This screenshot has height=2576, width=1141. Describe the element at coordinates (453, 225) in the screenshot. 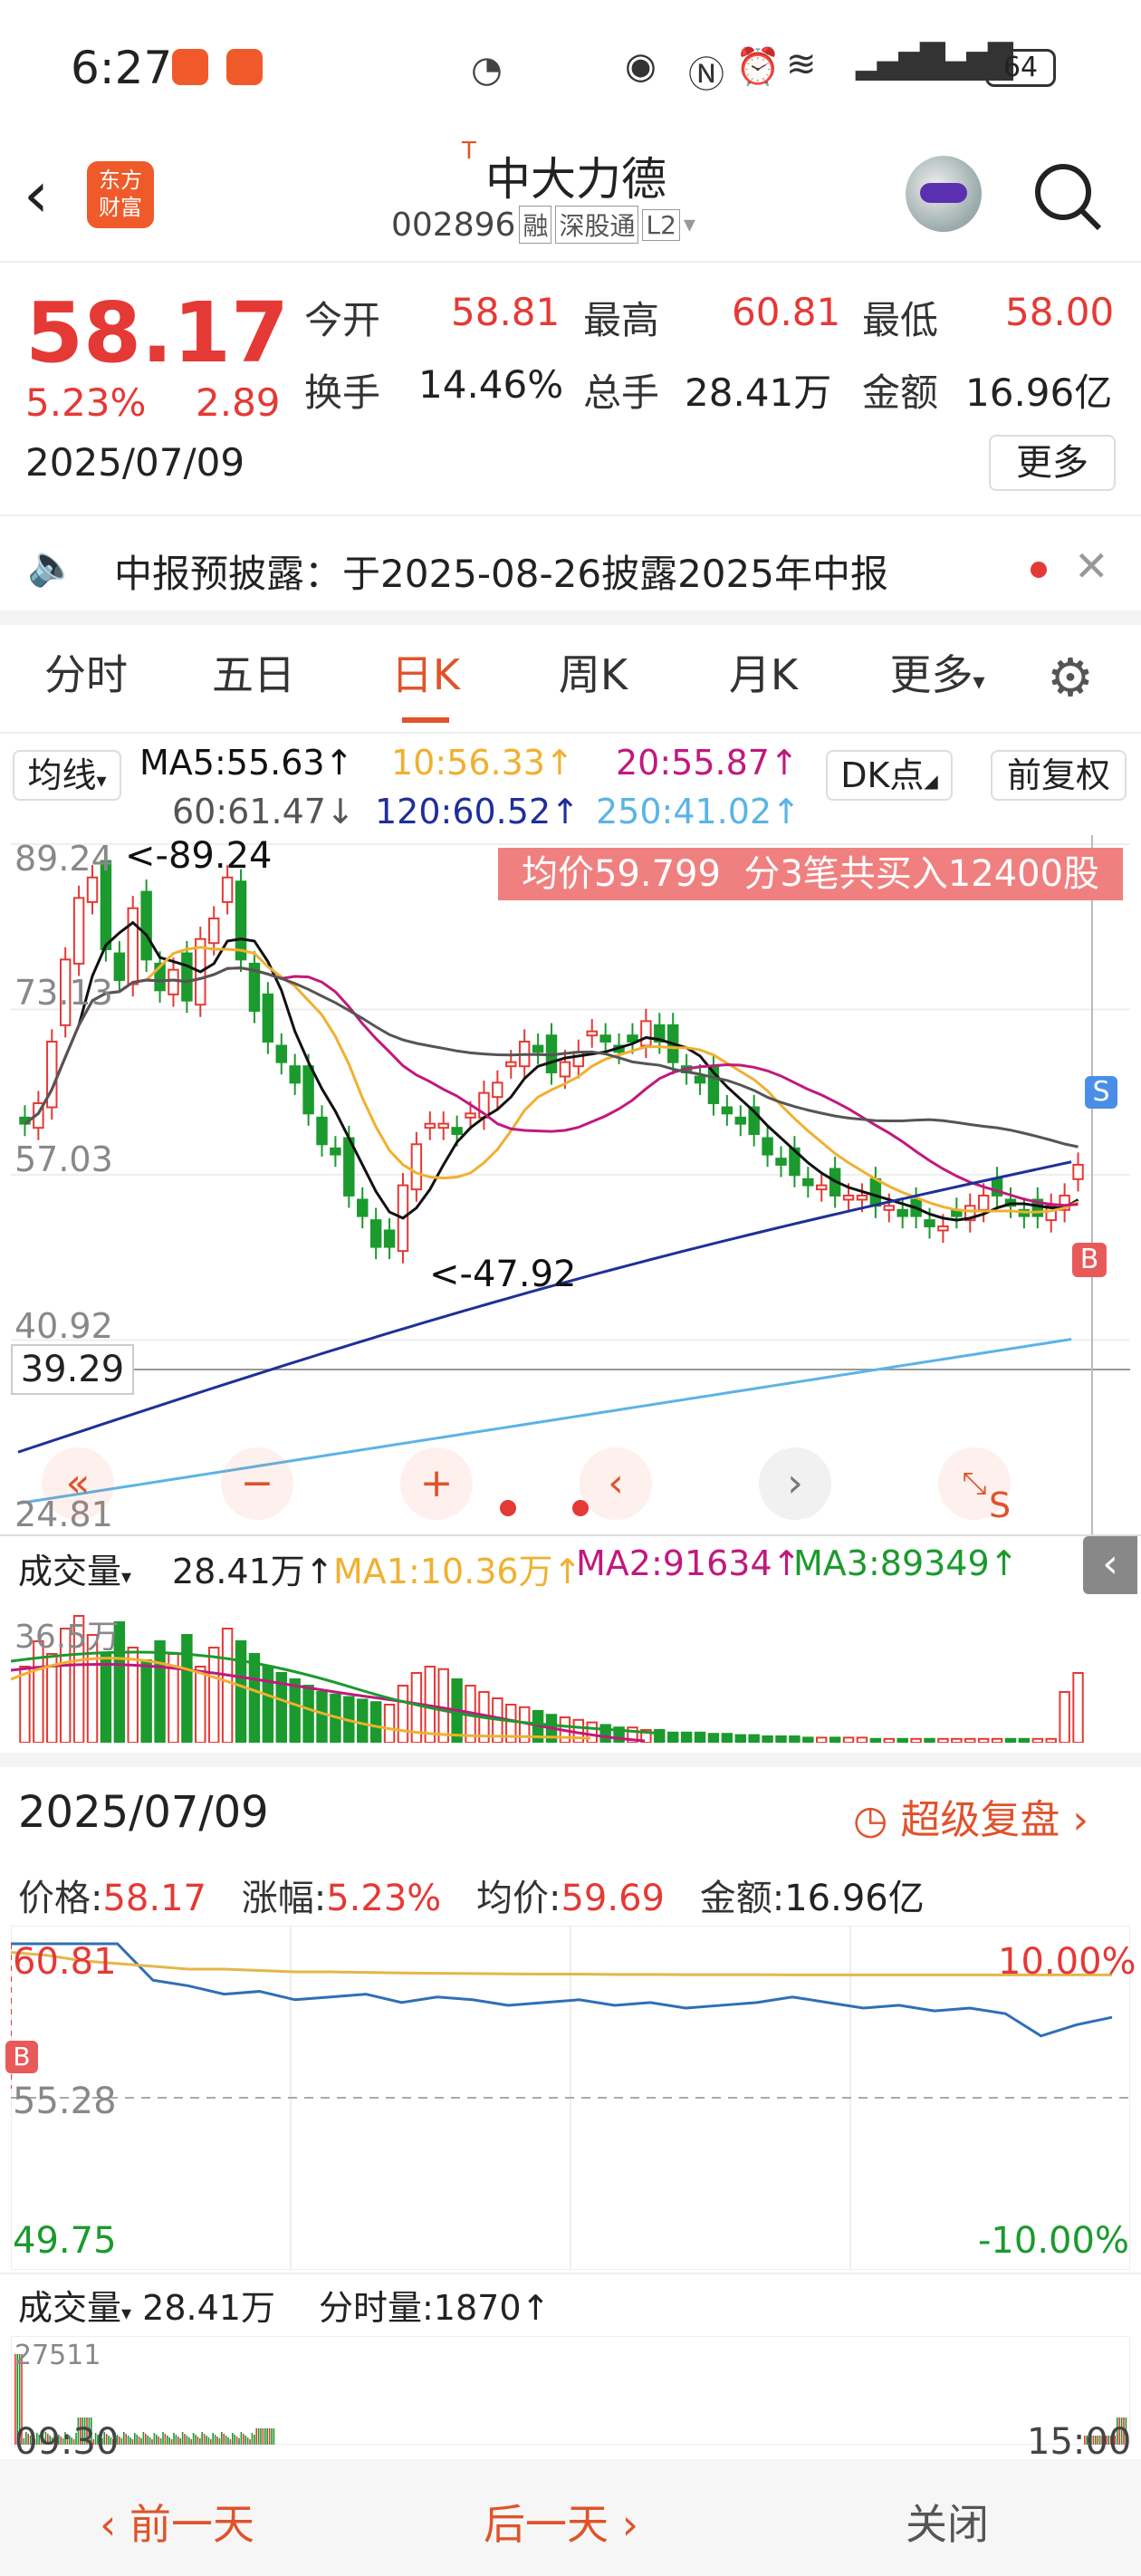

I see `stock-code: 002896` at that location.